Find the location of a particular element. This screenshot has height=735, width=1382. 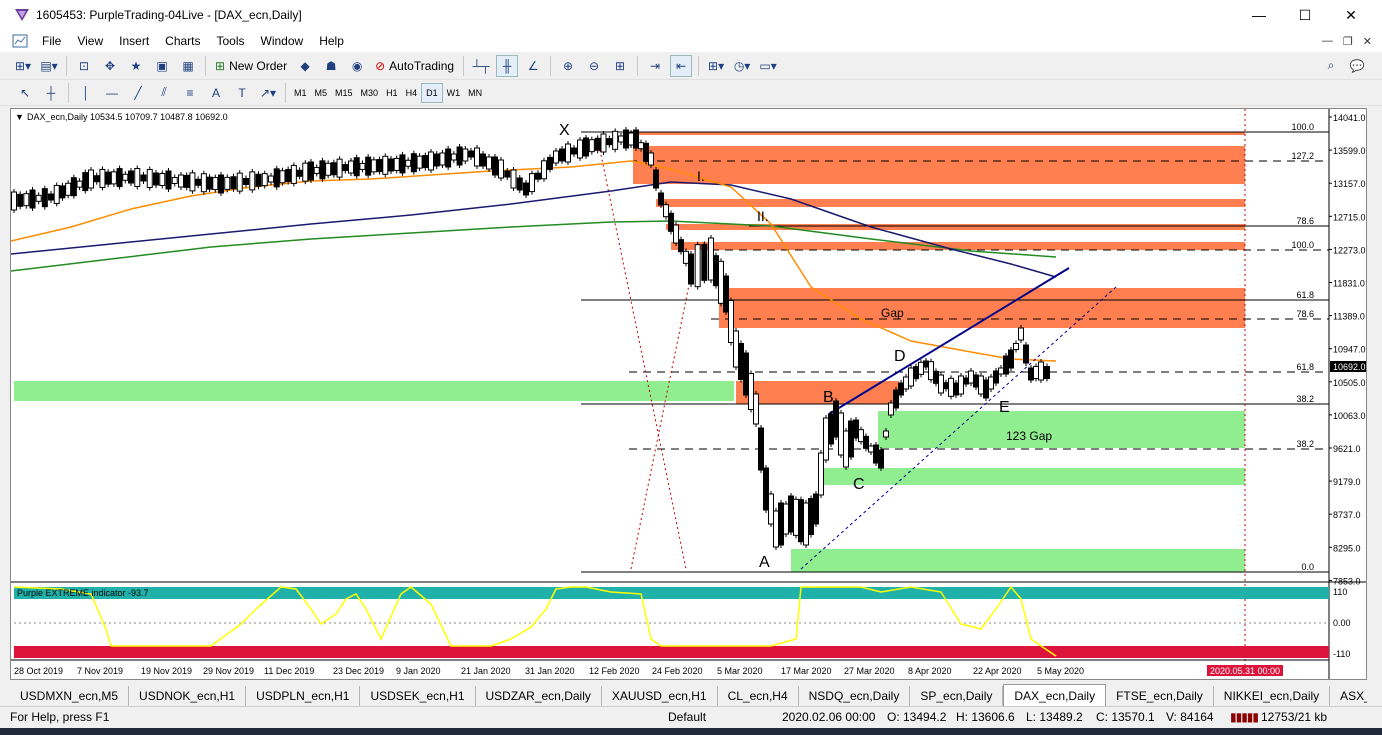

indicator-axis-label: -110 is located at coordinates (1341, 654).